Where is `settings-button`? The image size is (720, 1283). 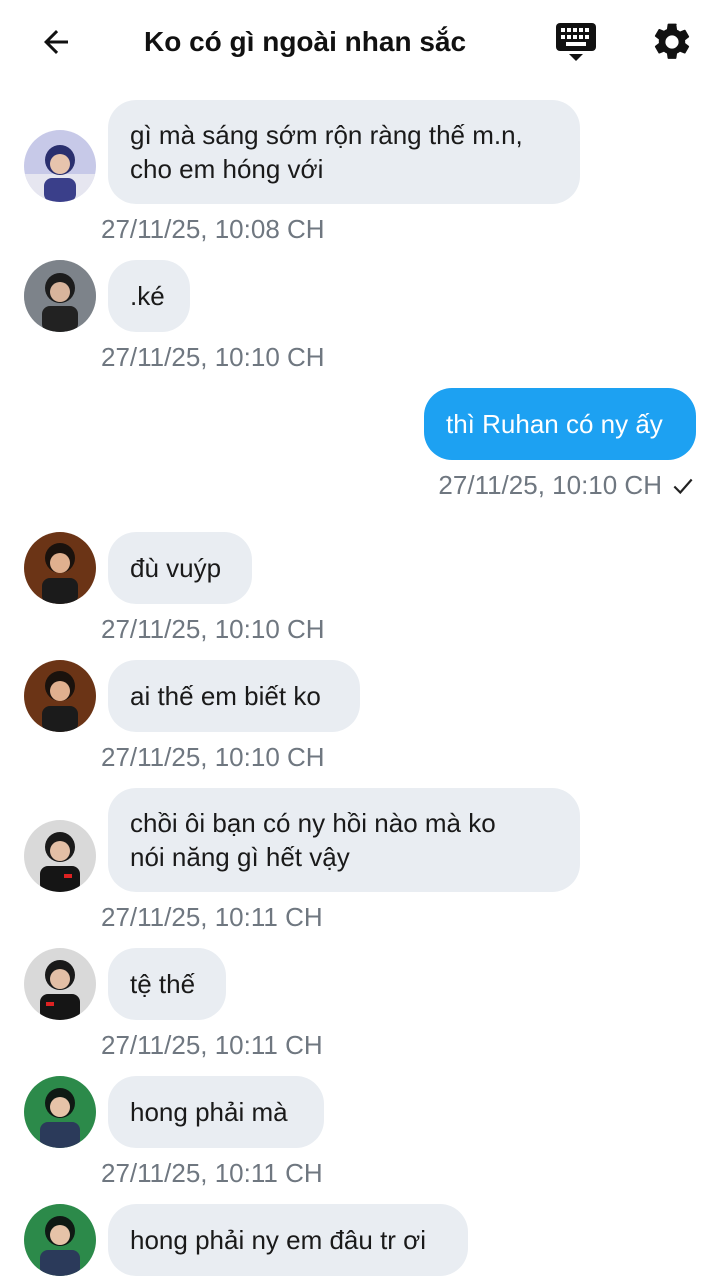
settings-button is located at coordinates (672, 42).